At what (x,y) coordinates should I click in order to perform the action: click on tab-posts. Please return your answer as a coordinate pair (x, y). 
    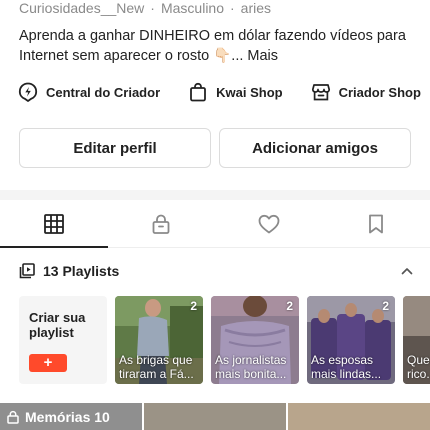
    Looking at the image, I should click on (54, 224).